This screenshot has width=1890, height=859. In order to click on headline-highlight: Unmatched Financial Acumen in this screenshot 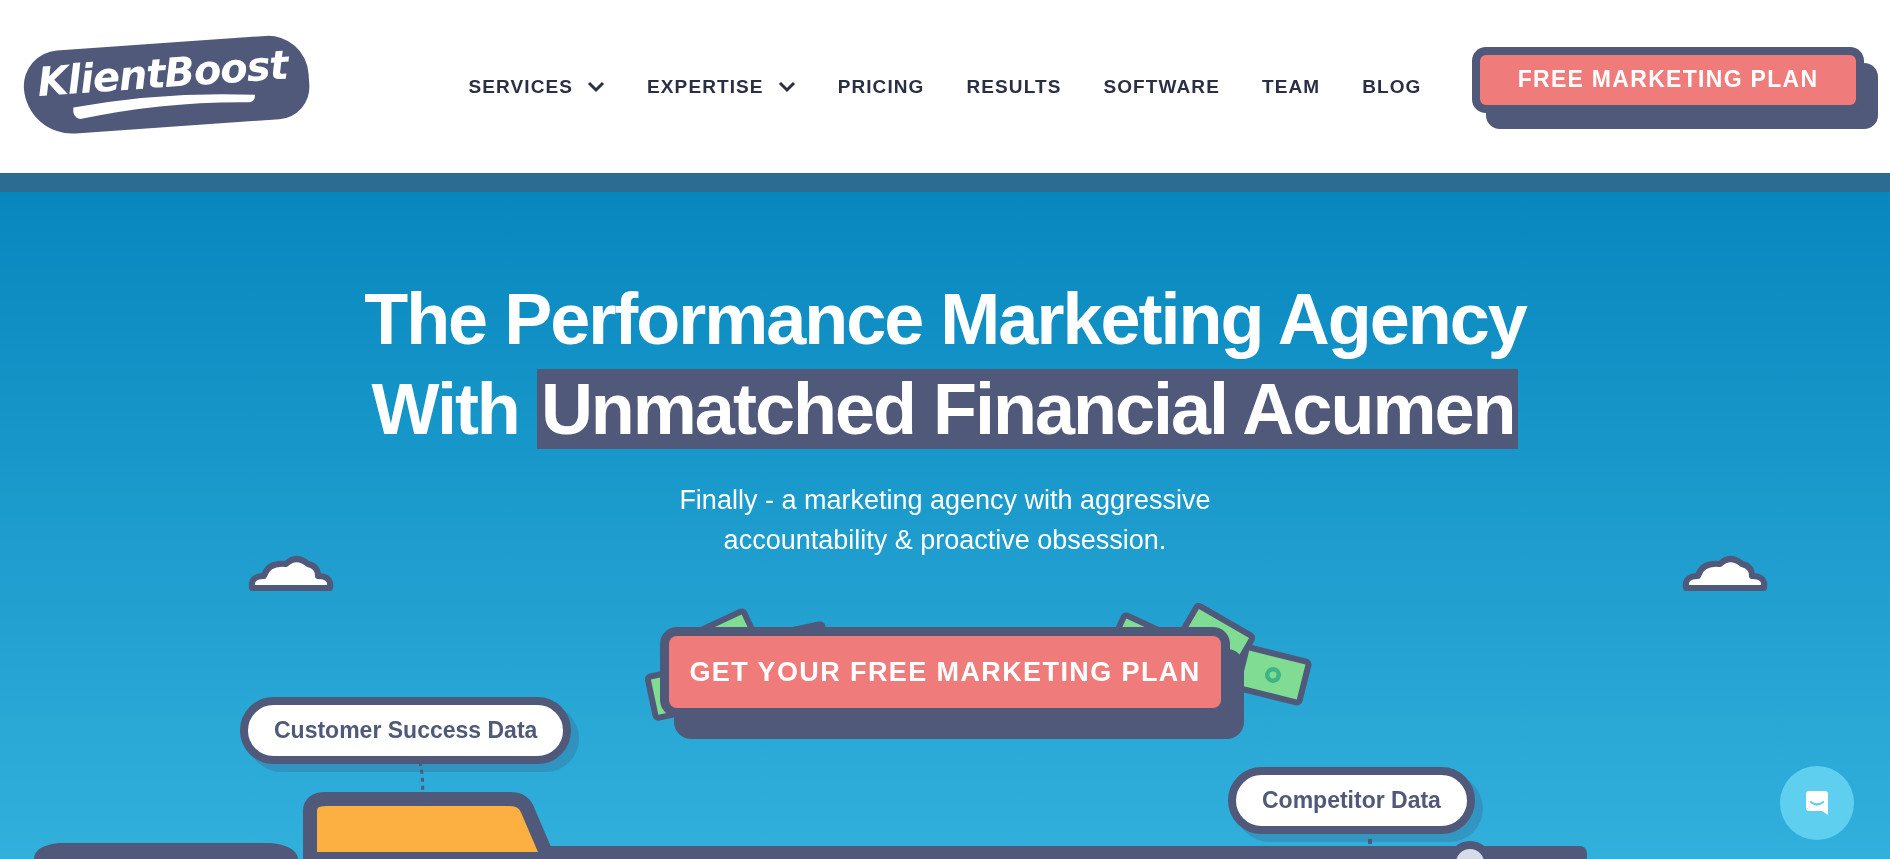, I will do `click(1027, 409)`.